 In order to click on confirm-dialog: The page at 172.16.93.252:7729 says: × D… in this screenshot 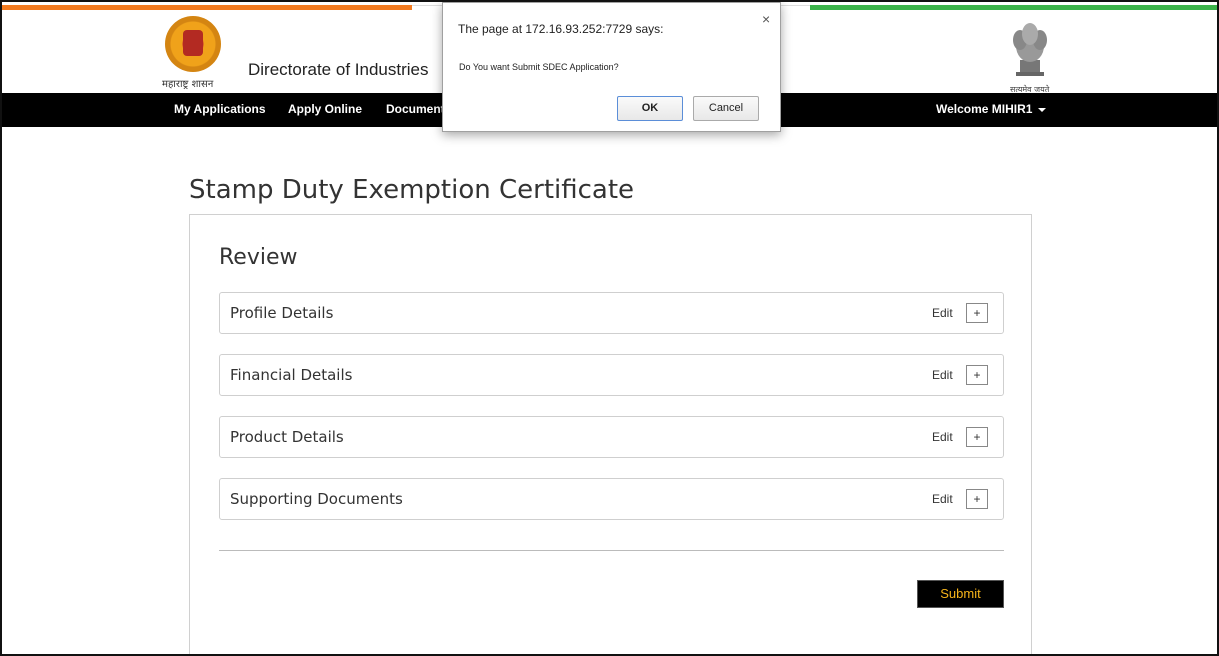, I will do `click(611, 67)`.